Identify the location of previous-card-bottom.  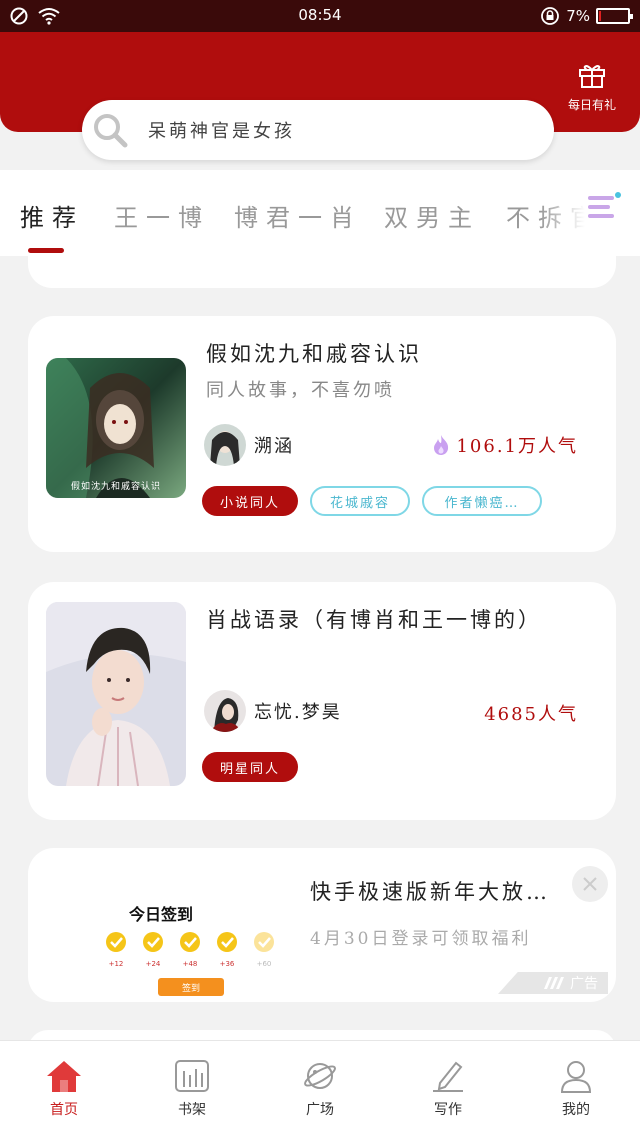
(322, 272).